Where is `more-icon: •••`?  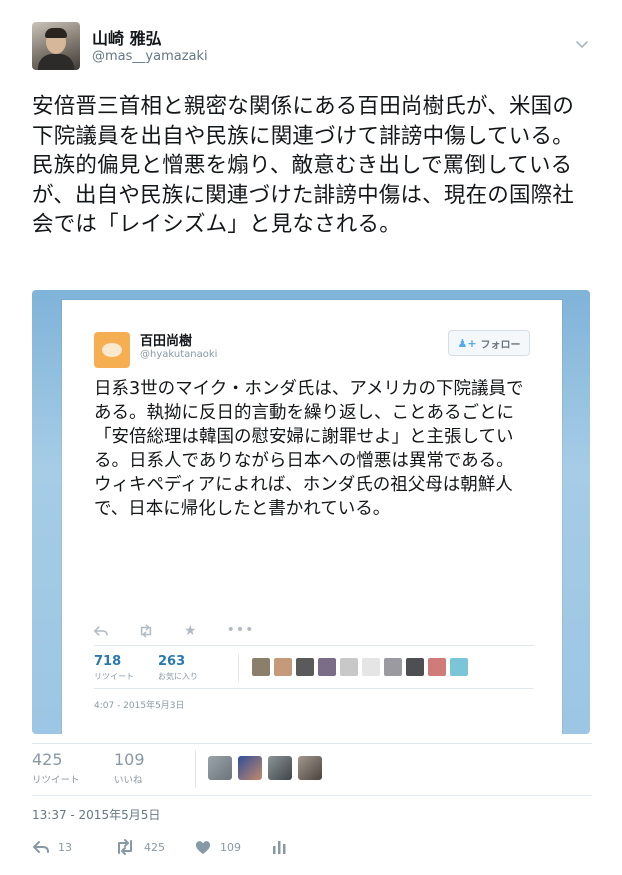
more-icon: ••• is located at coordinates (240, 630).